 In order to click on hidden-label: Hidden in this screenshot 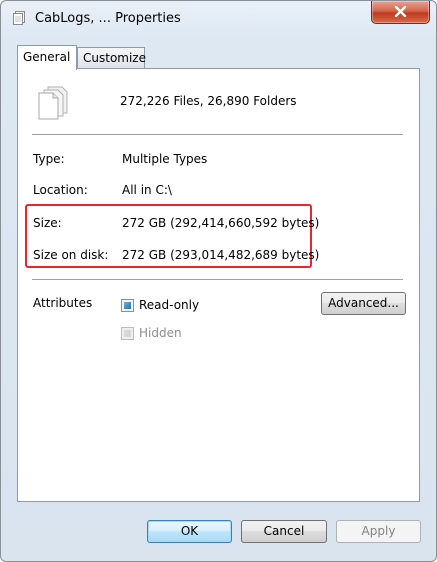, I will do `click(160, 333)`.